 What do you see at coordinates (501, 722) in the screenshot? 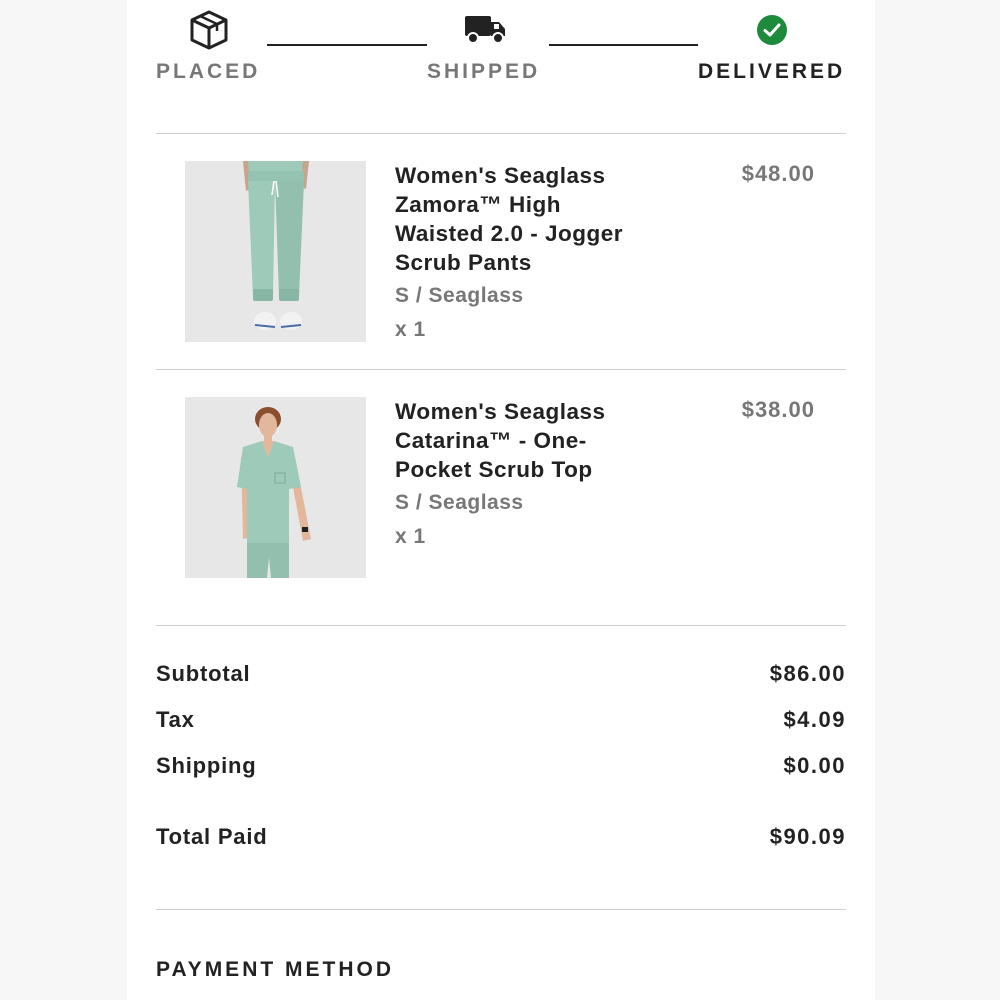
I see `tax-row: Tax $4.09` at bounding box center [501, 722].